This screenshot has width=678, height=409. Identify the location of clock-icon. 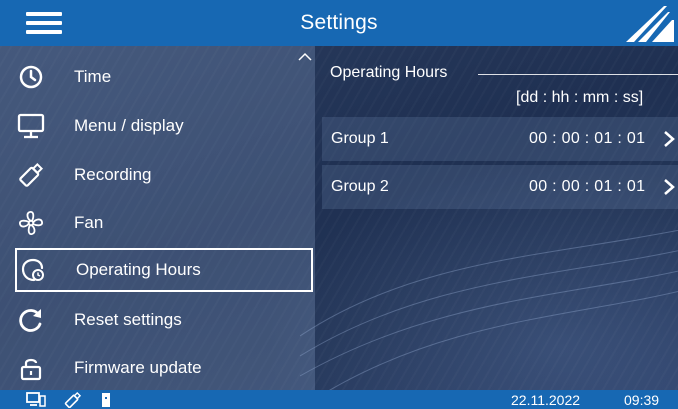
(31, 77).